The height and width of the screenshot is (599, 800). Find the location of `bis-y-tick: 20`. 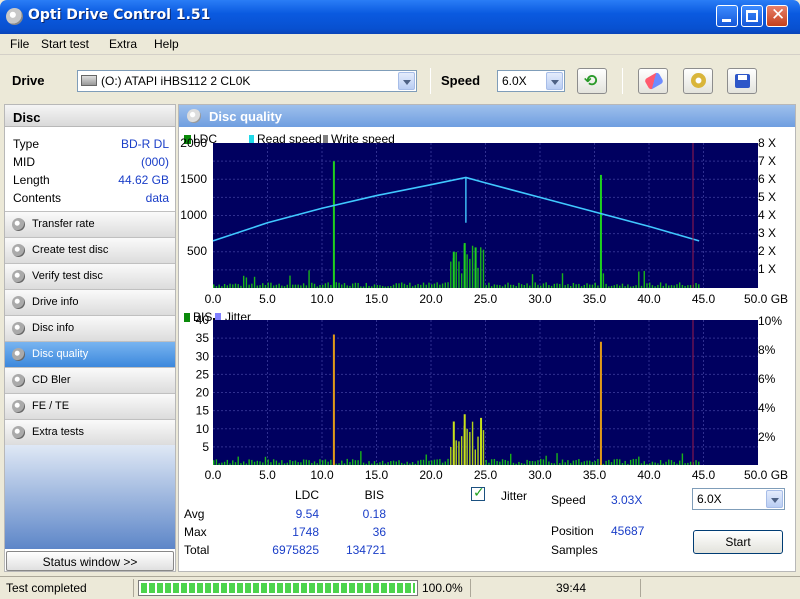

bis-y-tick: 20 is located at coordinates (203, 393).